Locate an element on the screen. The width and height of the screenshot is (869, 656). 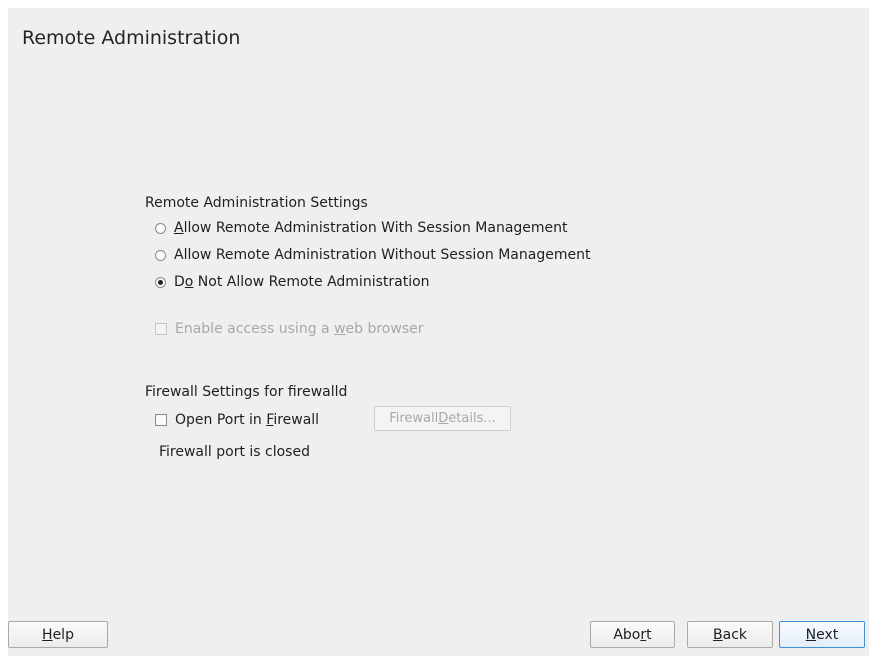
help-button: Help is located at coordinates (58, 634).